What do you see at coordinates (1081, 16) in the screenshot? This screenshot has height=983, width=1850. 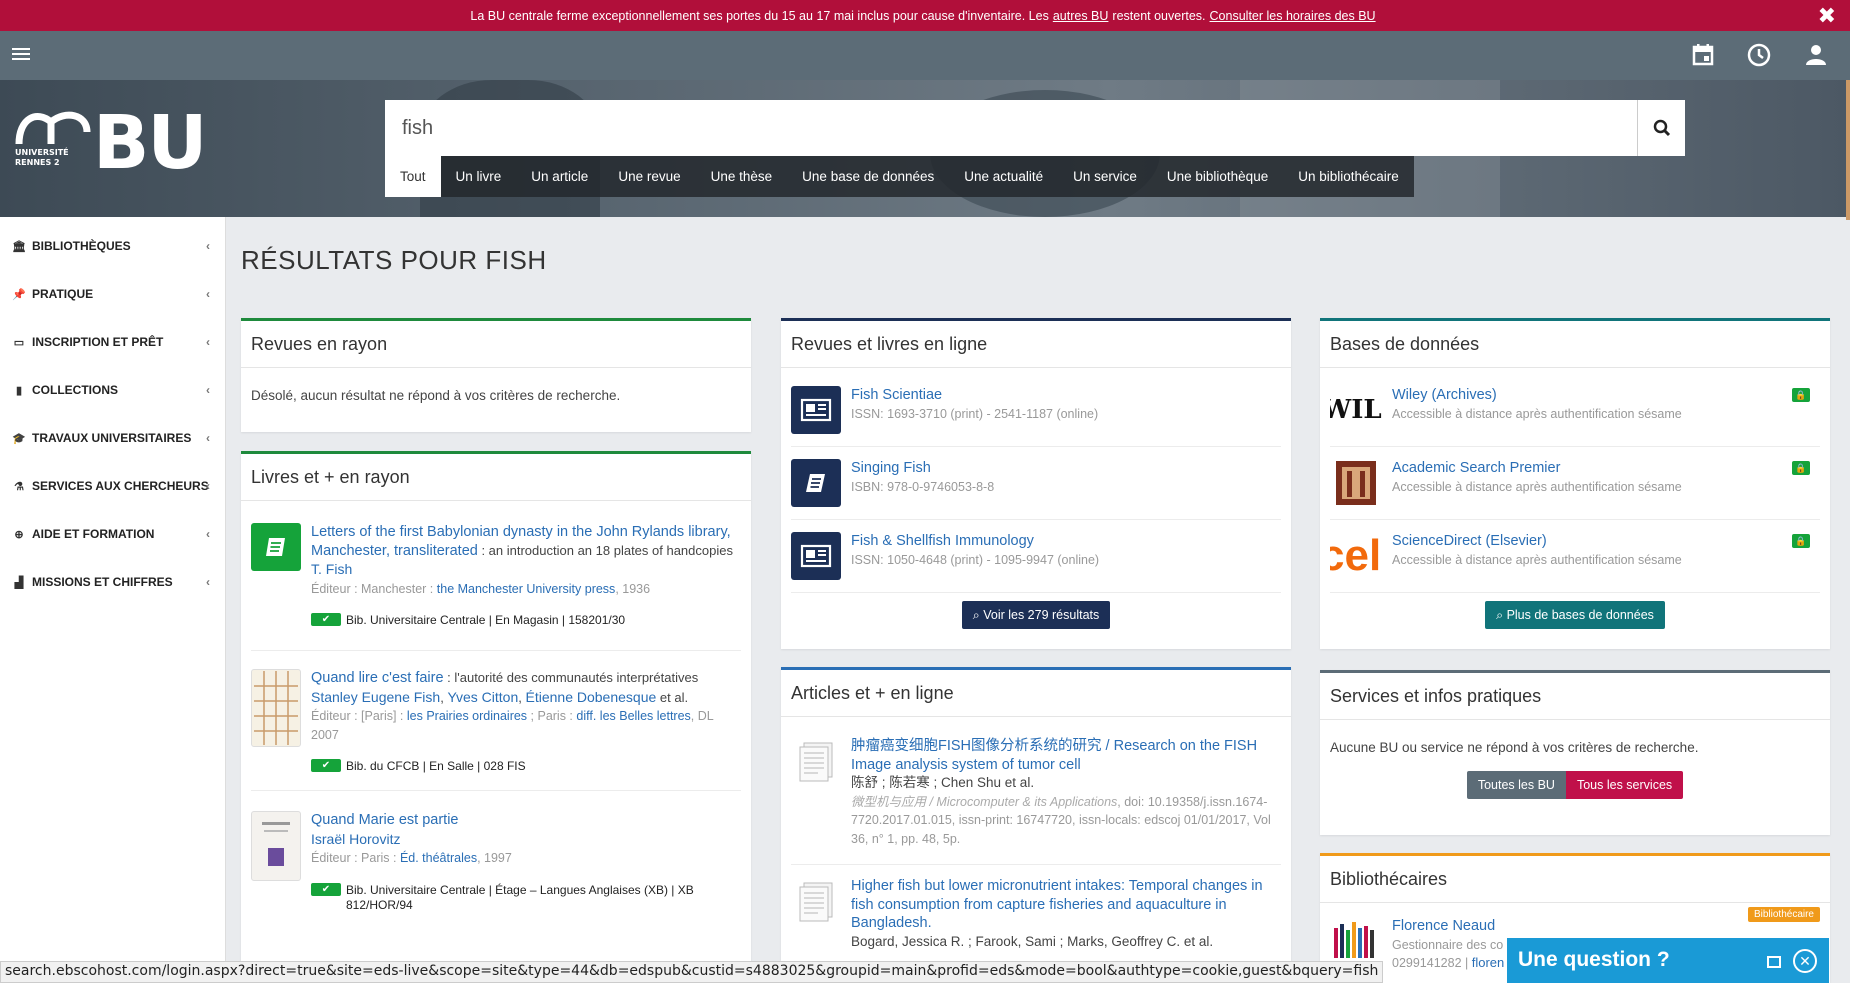 I see `alert-link-autres-bu: autres BU` at bounding box center [1081, 16].